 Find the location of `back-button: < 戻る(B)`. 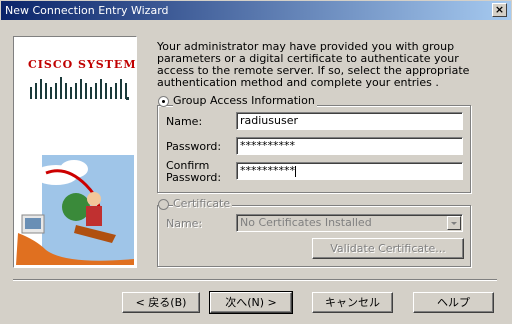

back-button: < 戻る(B) is located at coordinates (161, 302).